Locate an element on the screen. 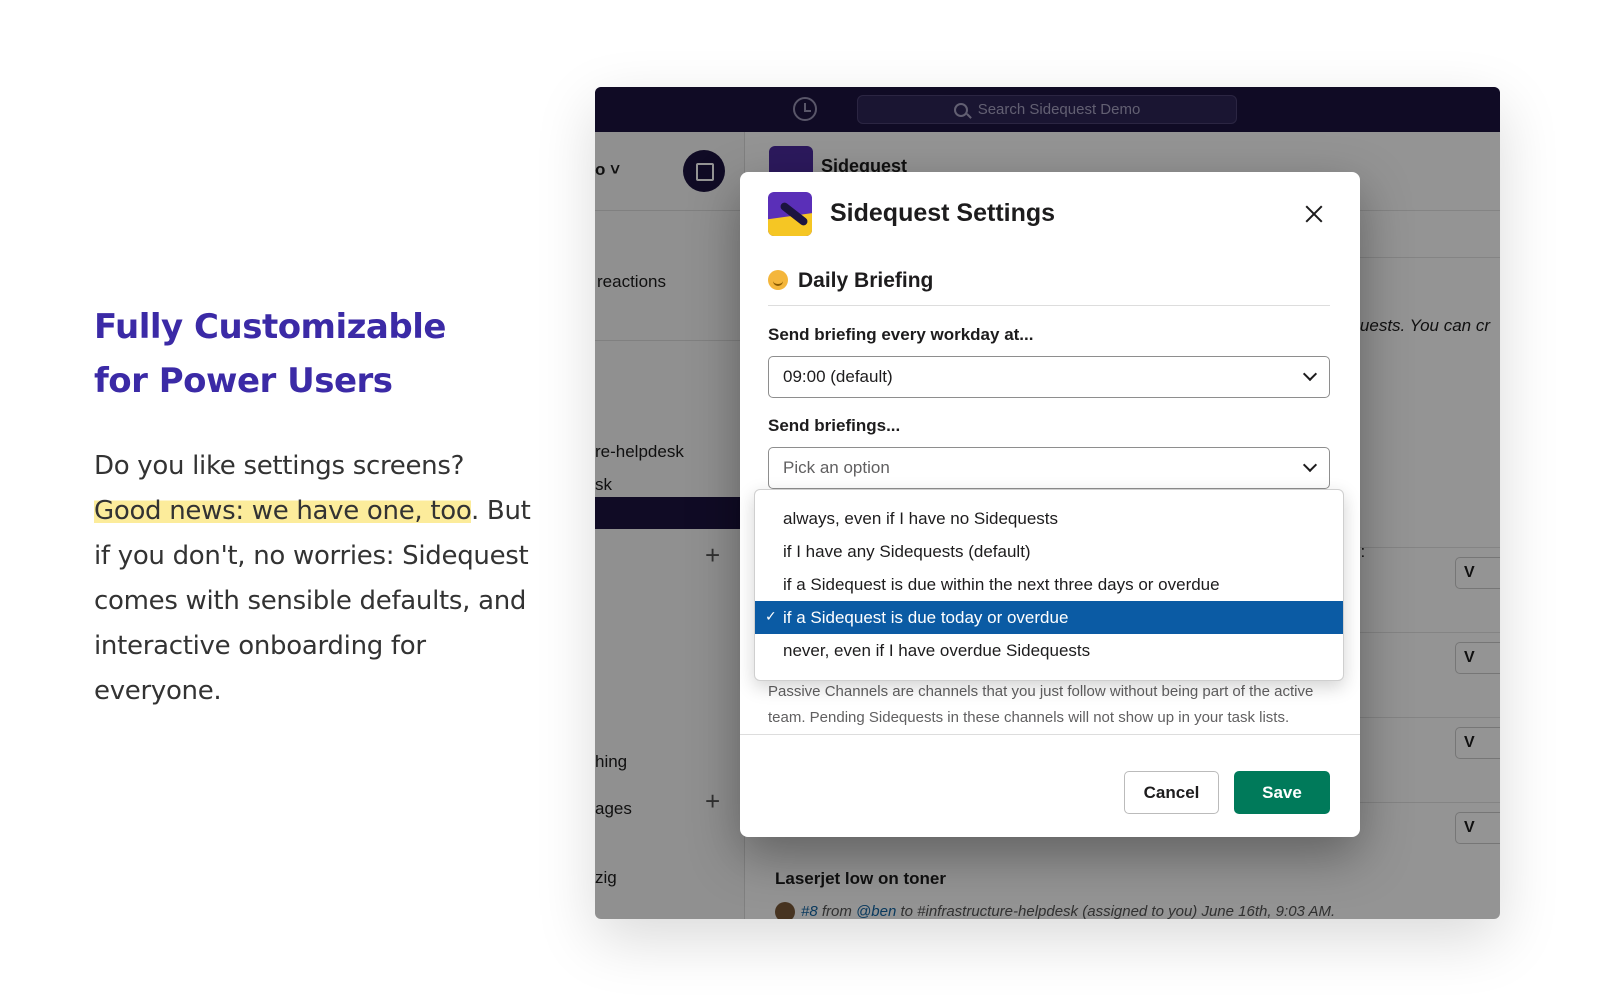 Image resolution: width=1600 pixels, height=1000 pixels. dropdown-option: never, even if I have overdue Sidequests is located at coordinates (1049, 650).